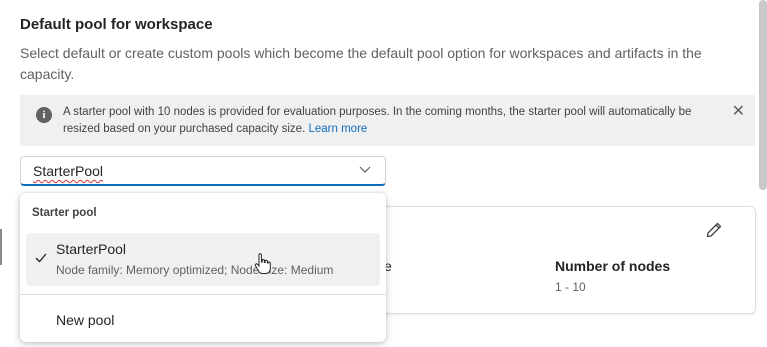 Image resolution: width=767 pixels, height=347 pixels. Describe the element at coordinates (337, 129) in the screenshot. I see `learn-more-link: Learn more` at that location.